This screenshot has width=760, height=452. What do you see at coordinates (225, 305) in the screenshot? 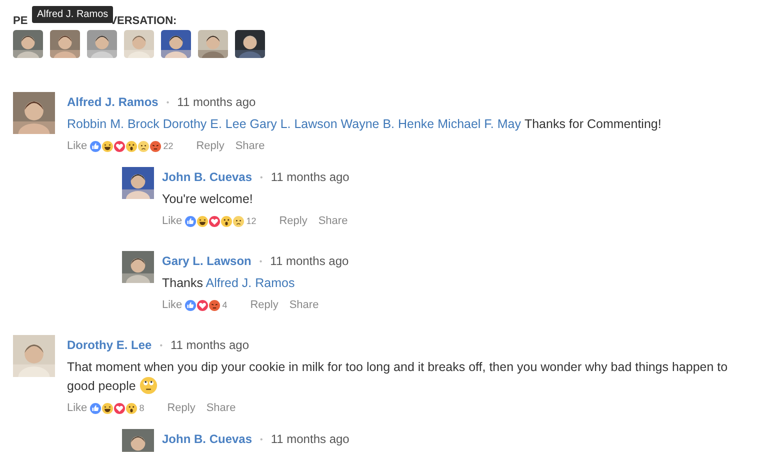
I see `reaction-count: 4` at bounding box center [225, 305].